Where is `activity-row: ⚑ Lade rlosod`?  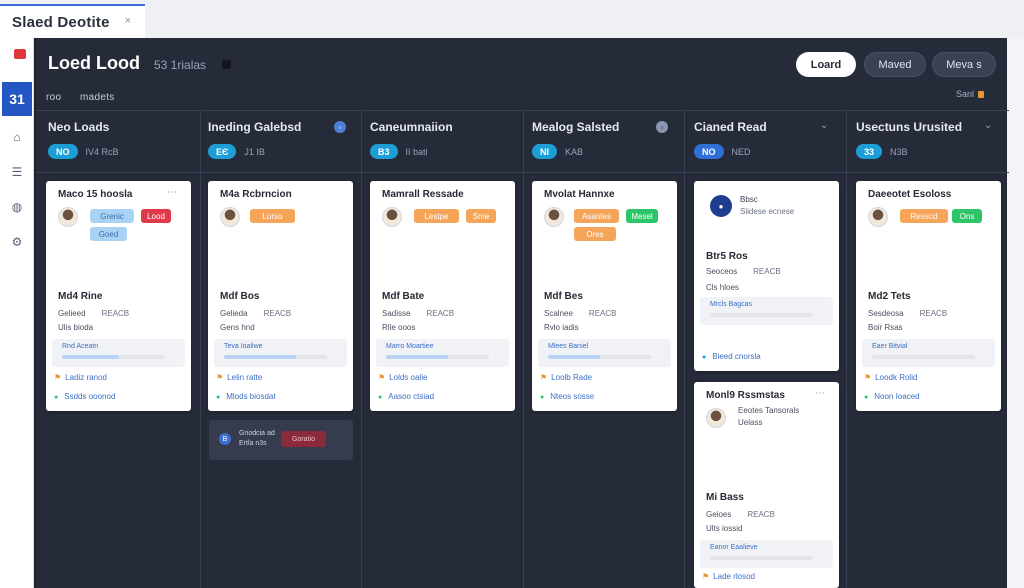 activity-row: ⚑ Lade rlosod is located at coordinates (728, 576).